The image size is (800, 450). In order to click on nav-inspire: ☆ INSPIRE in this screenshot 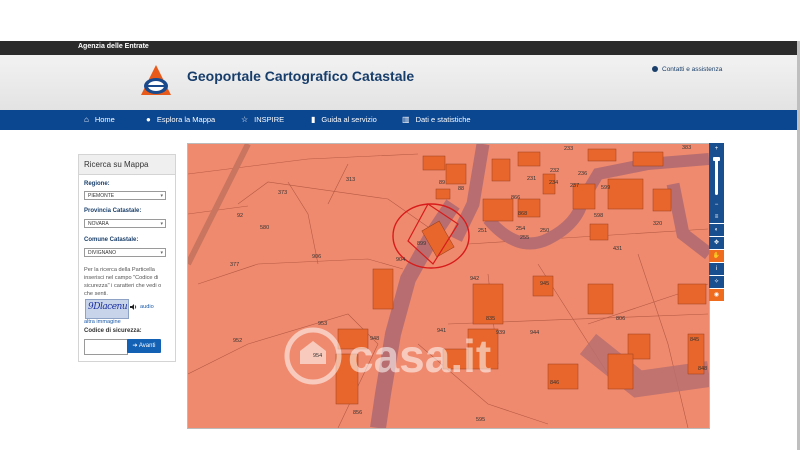, I will do `click(262, 120)`.